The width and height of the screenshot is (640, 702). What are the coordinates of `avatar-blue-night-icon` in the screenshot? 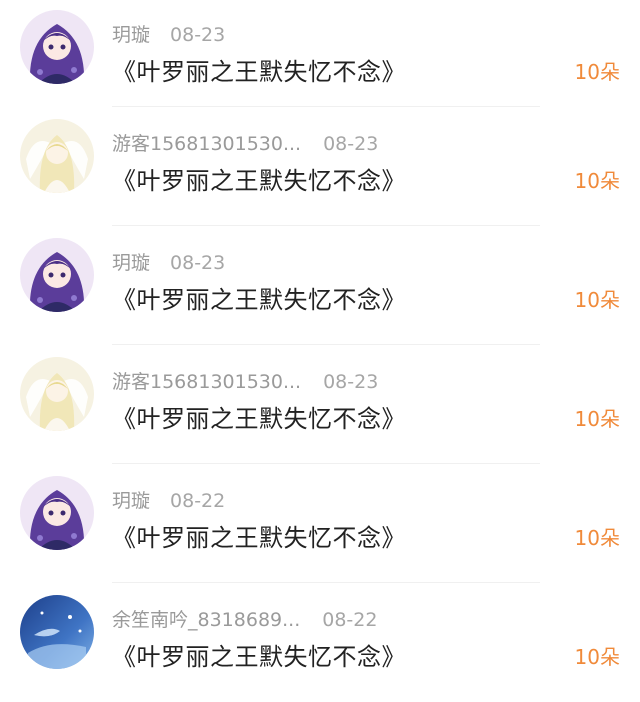 It's located at (57, 632).